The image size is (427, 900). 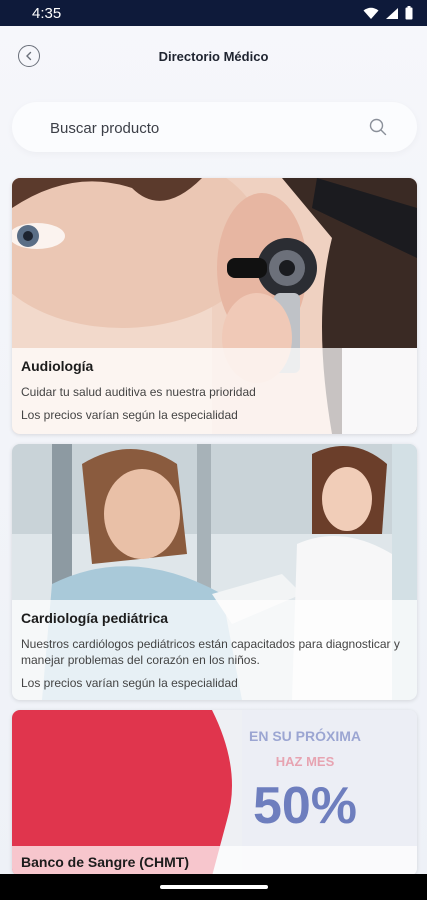 I want to click on banner-line-2: HAZ MES, so click(x=305, y=761).